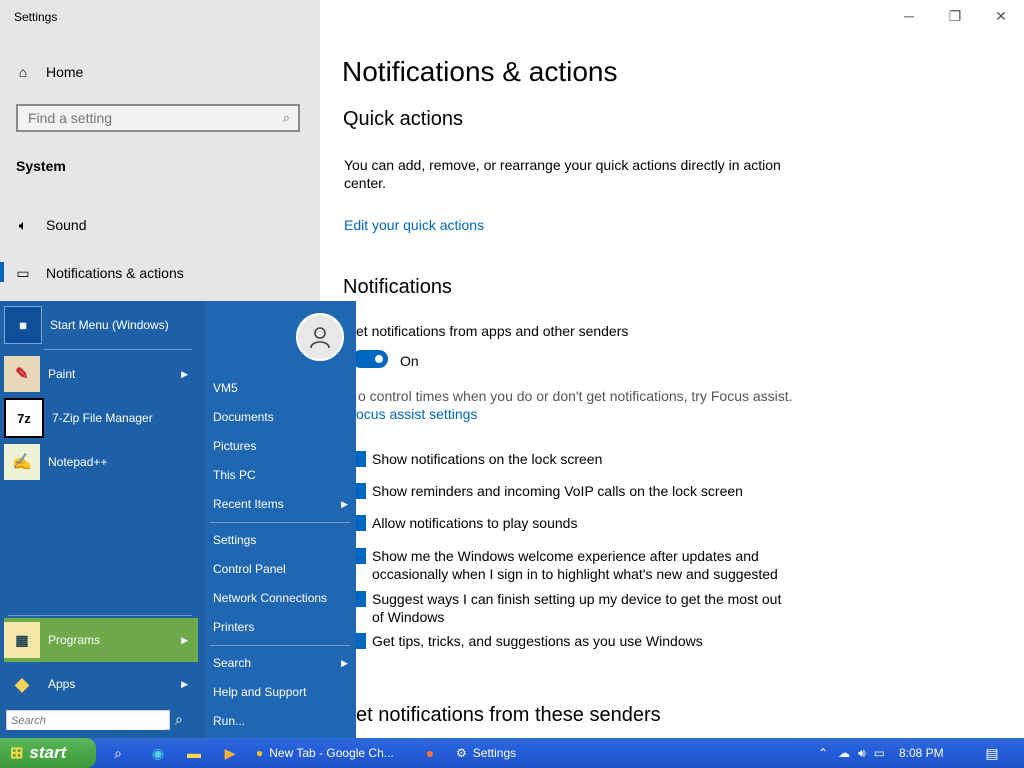  I want to click on network-icon: ▭, so click(879, 753).